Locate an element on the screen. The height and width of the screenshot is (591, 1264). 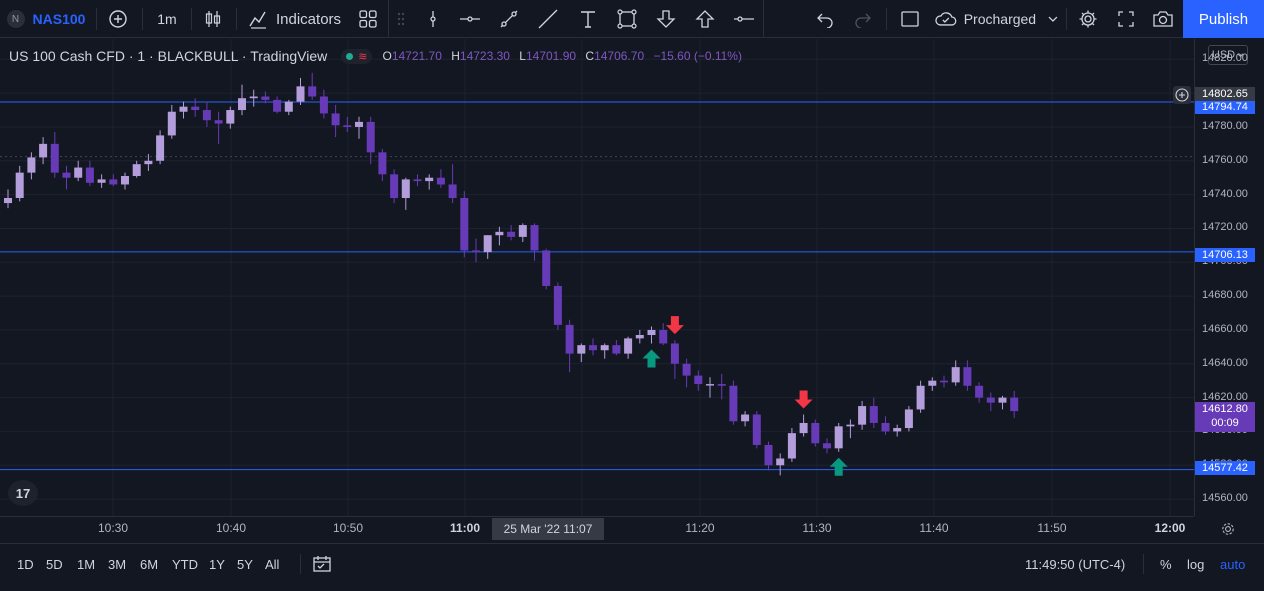
add-alert-button is located at coordinates (1182, 95).